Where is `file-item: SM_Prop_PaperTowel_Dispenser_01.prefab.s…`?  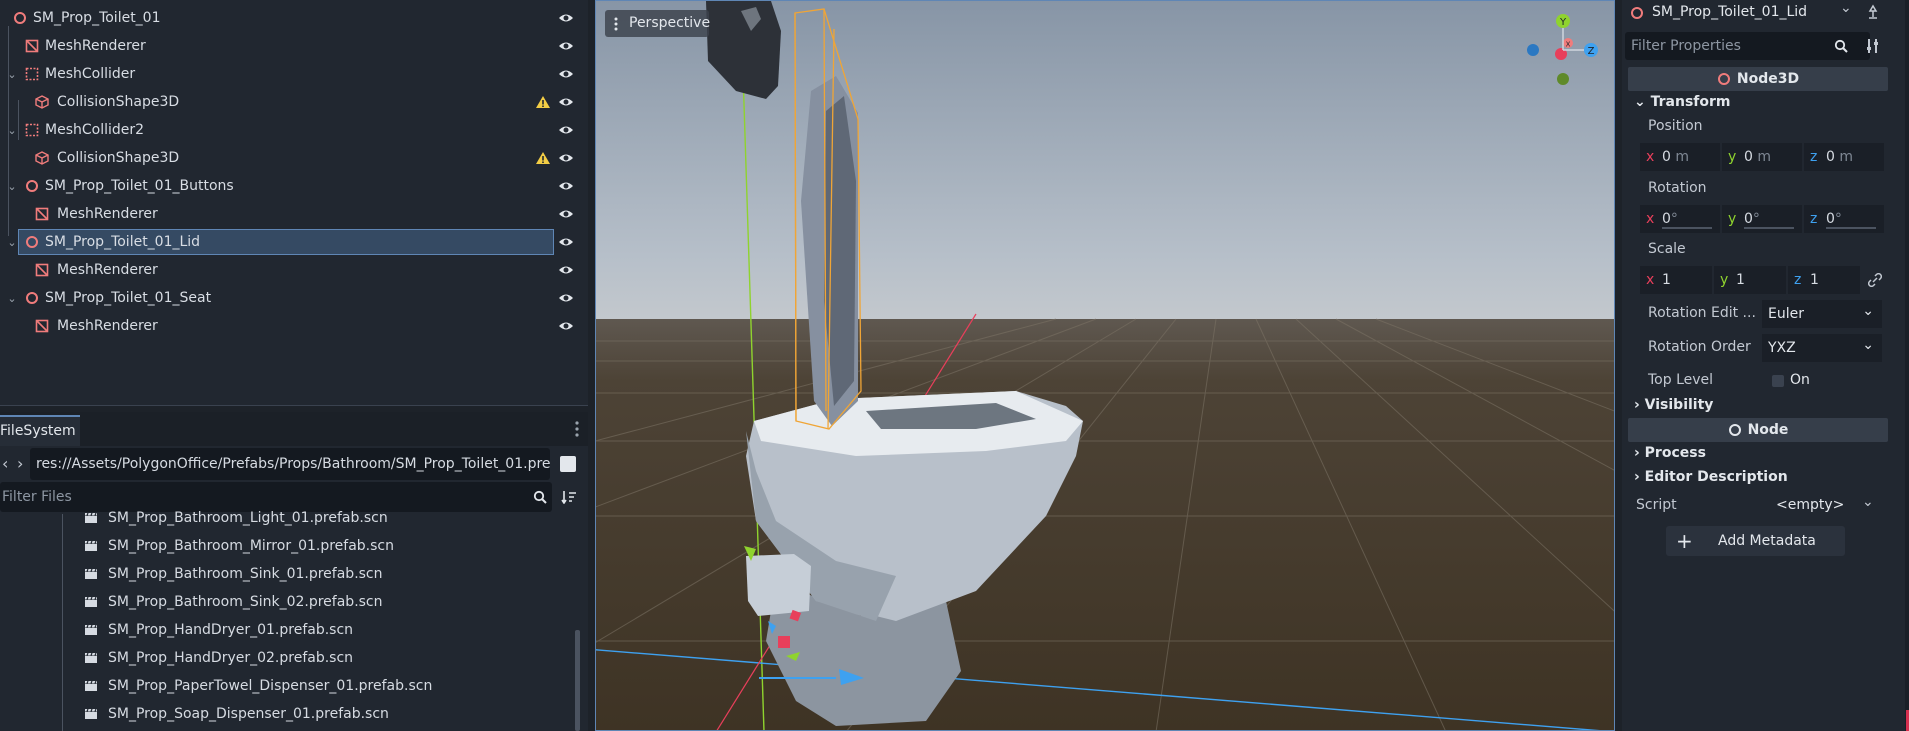 file-item: SM_Prop_PaperTowel_Dispenser_01.prefab.s… is located at coordinates (258, 686).